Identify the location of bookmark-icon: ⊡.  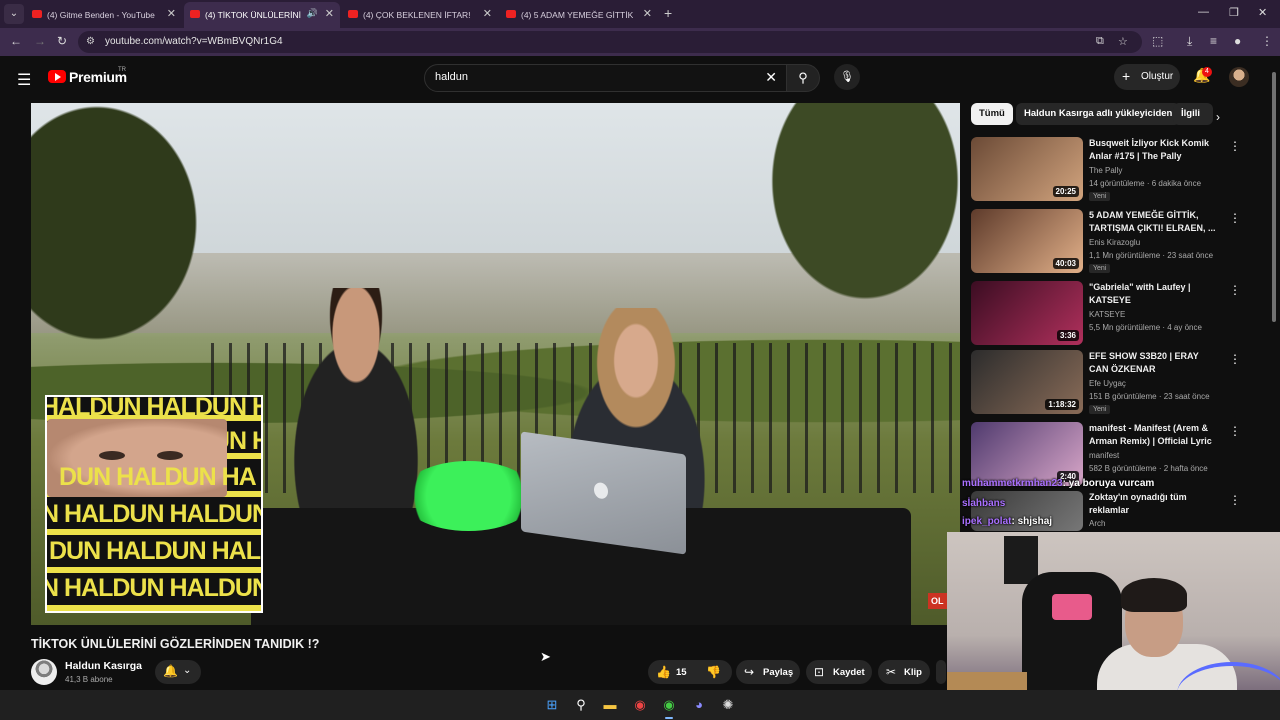
(819, 672).